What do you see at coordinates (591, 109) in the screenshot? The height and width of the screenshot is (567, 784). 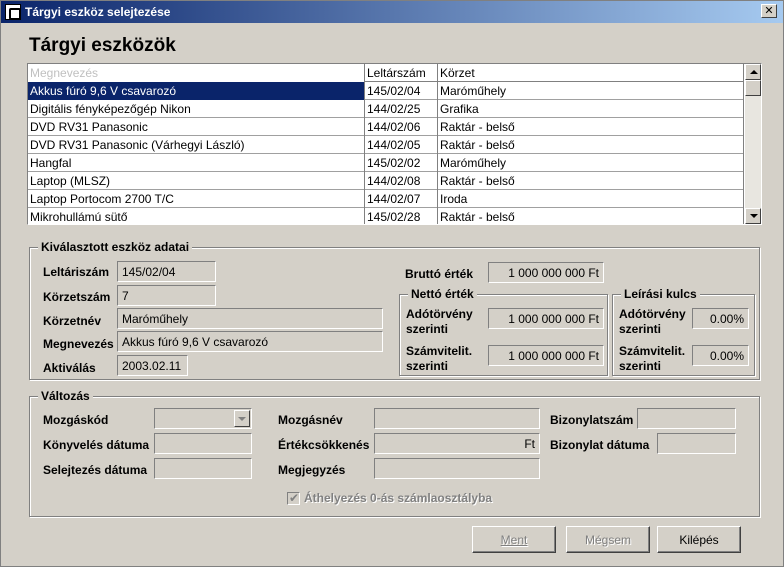 I see `cell-korzet: Grafika` at bounding box center [591, 109].